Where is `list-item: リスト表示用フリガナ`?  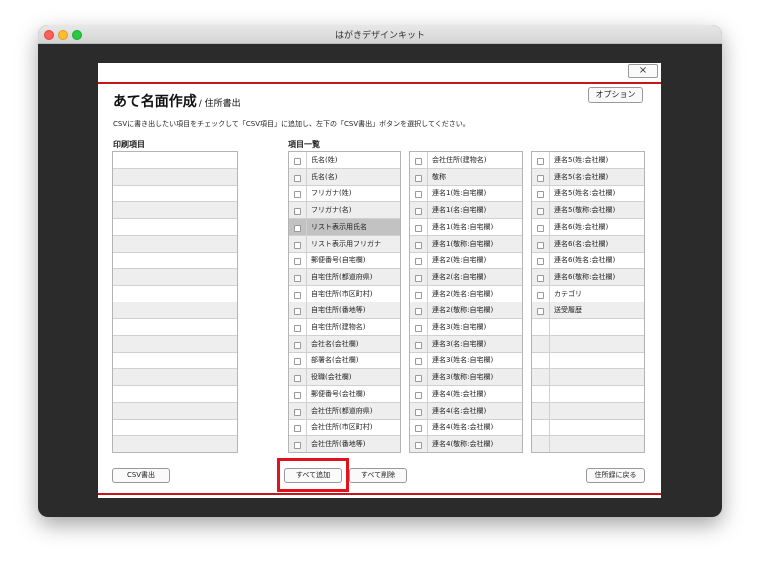 list-item: リスト表示用フリガナ is located at coordinates (344, 244).